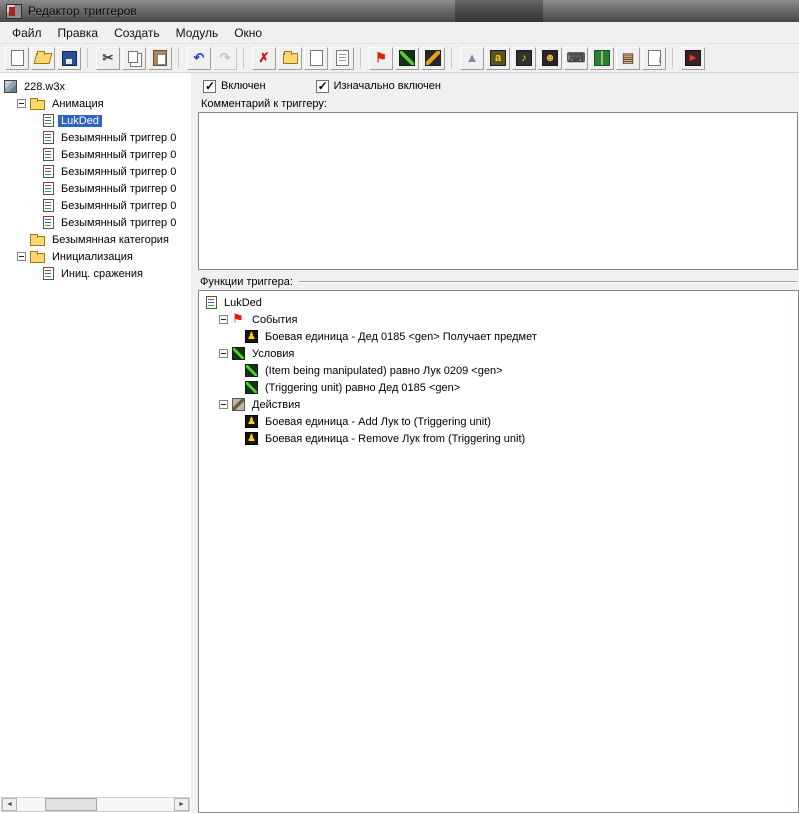 The height and width of the screenshot is (813, 799). Describe the element at coordinates (37, 104) in the screenshot. I see `folder-icon` at that location.